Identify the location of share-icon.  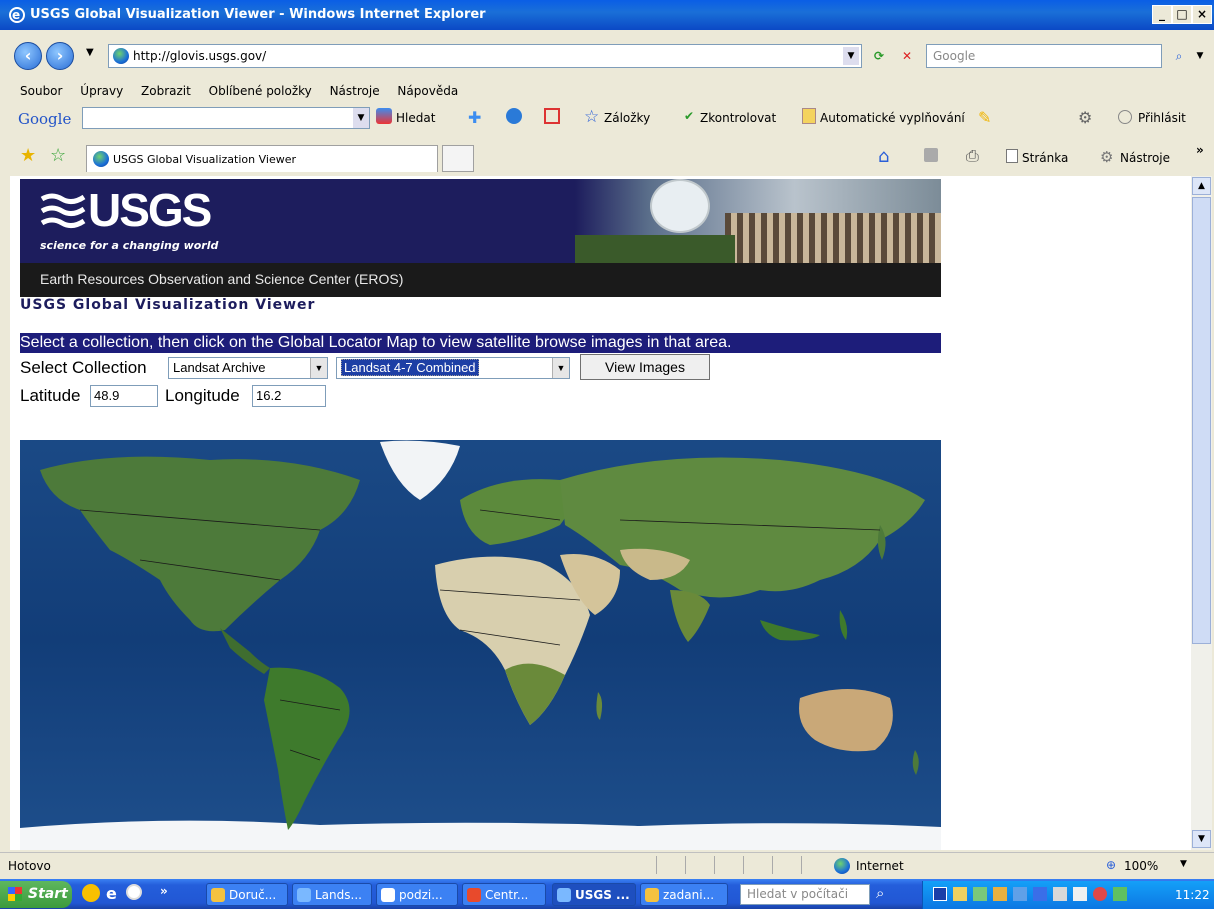
(514, 116).